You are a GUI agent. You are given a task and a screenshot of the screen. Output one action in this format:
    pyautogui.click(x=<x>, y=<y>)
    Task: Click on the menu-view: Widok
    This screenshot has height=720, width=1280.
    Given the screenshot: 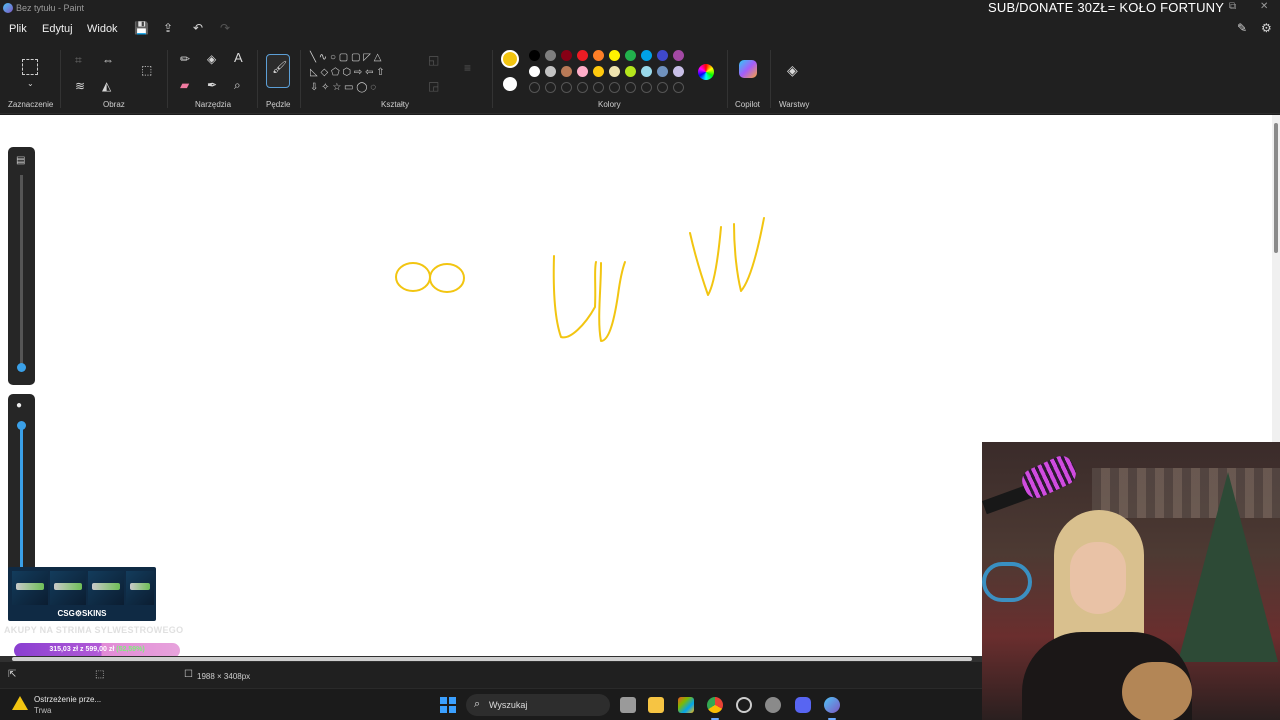 What is the action you would take?
    pyautogui.click(x=102, y=29)
    